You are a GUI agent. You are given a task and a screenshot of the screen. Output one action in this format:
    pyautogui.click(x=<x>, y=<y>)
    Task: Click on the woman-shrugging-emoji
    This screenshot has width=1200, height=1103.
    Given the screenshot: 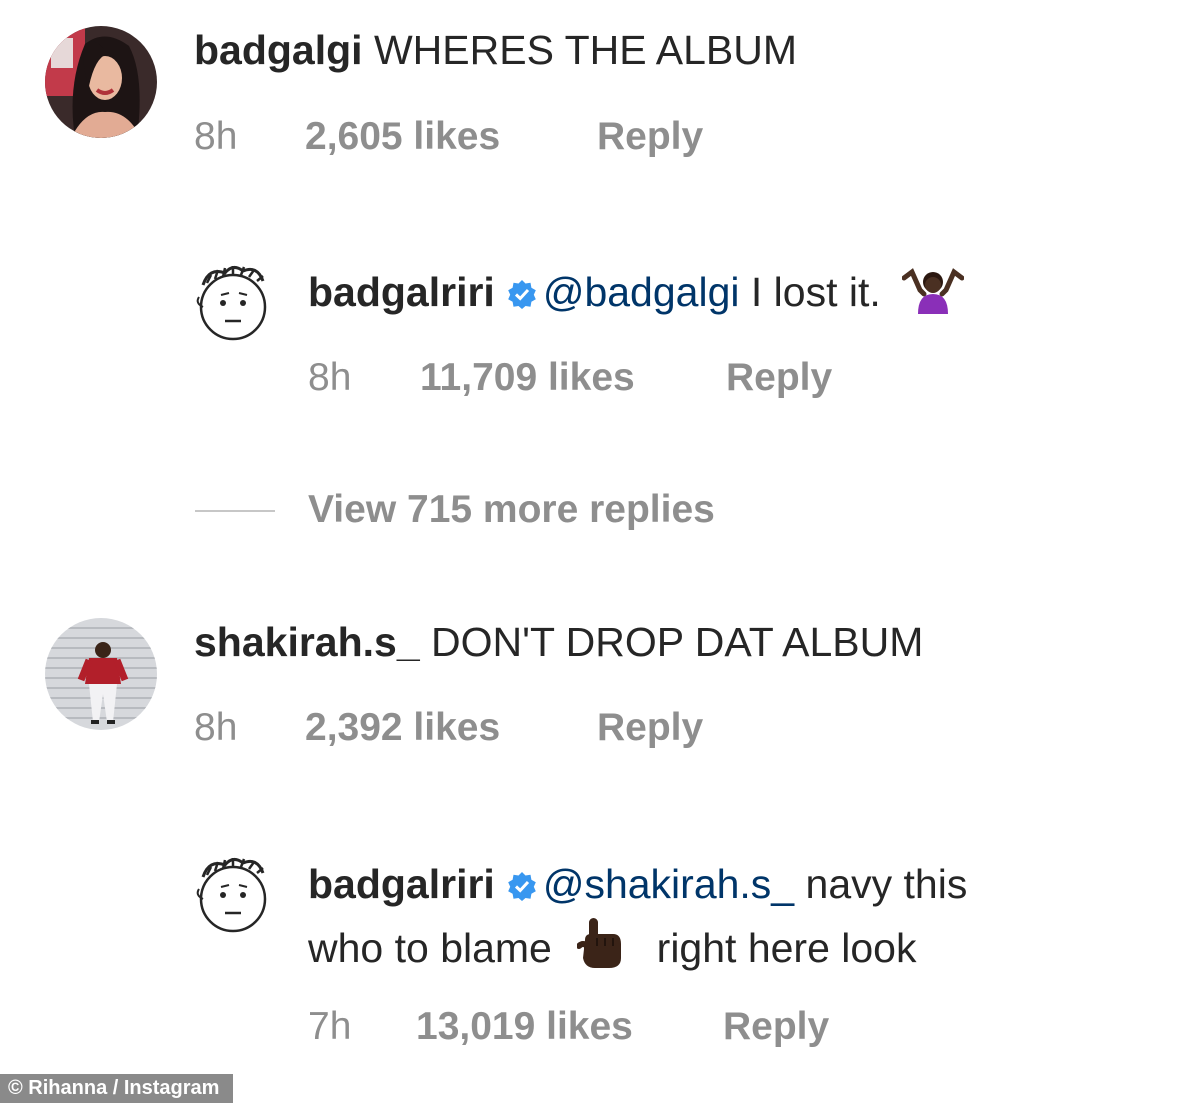 What is the action you would take?
    pyautogui.click(x=933, y=291)
    